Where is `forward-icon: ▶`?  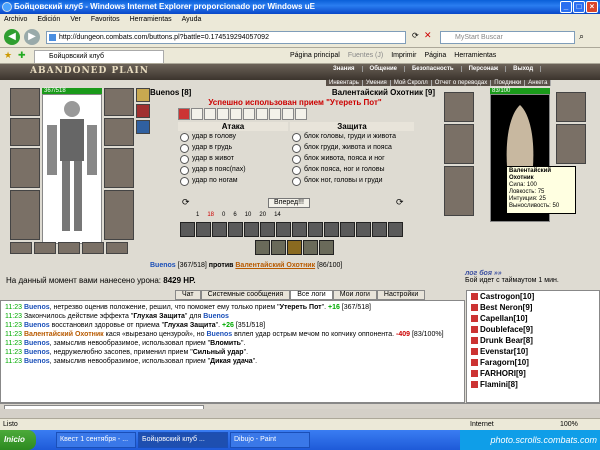 forward-icon: ▶ is located at coordinates (32, 37).